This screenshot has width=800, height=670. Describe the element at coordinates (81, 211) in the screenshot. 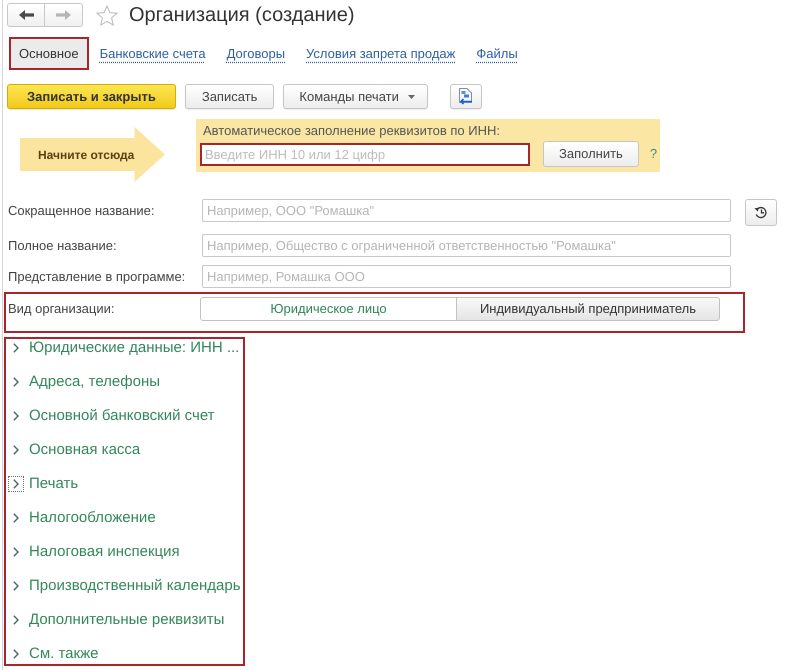

I see `field-label: Сокращенное название:` at that location.